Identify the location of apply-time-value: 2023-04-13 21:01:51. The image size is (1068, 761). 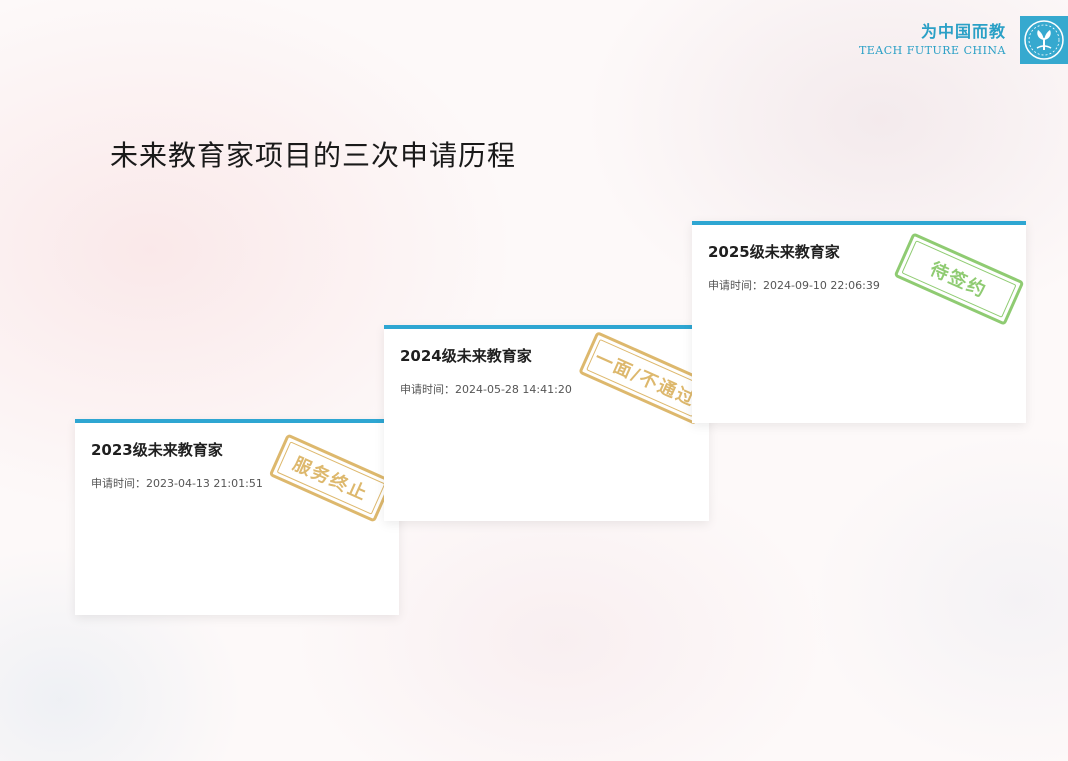
(204, 483).